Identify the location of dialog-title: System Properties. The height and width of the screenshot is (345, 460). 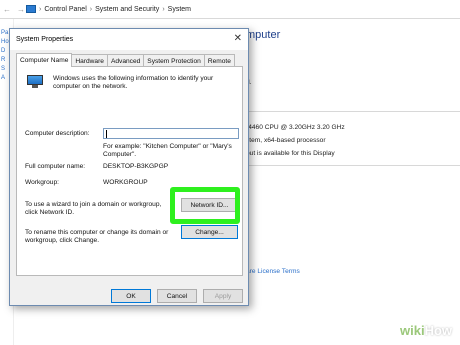
(45, 39).